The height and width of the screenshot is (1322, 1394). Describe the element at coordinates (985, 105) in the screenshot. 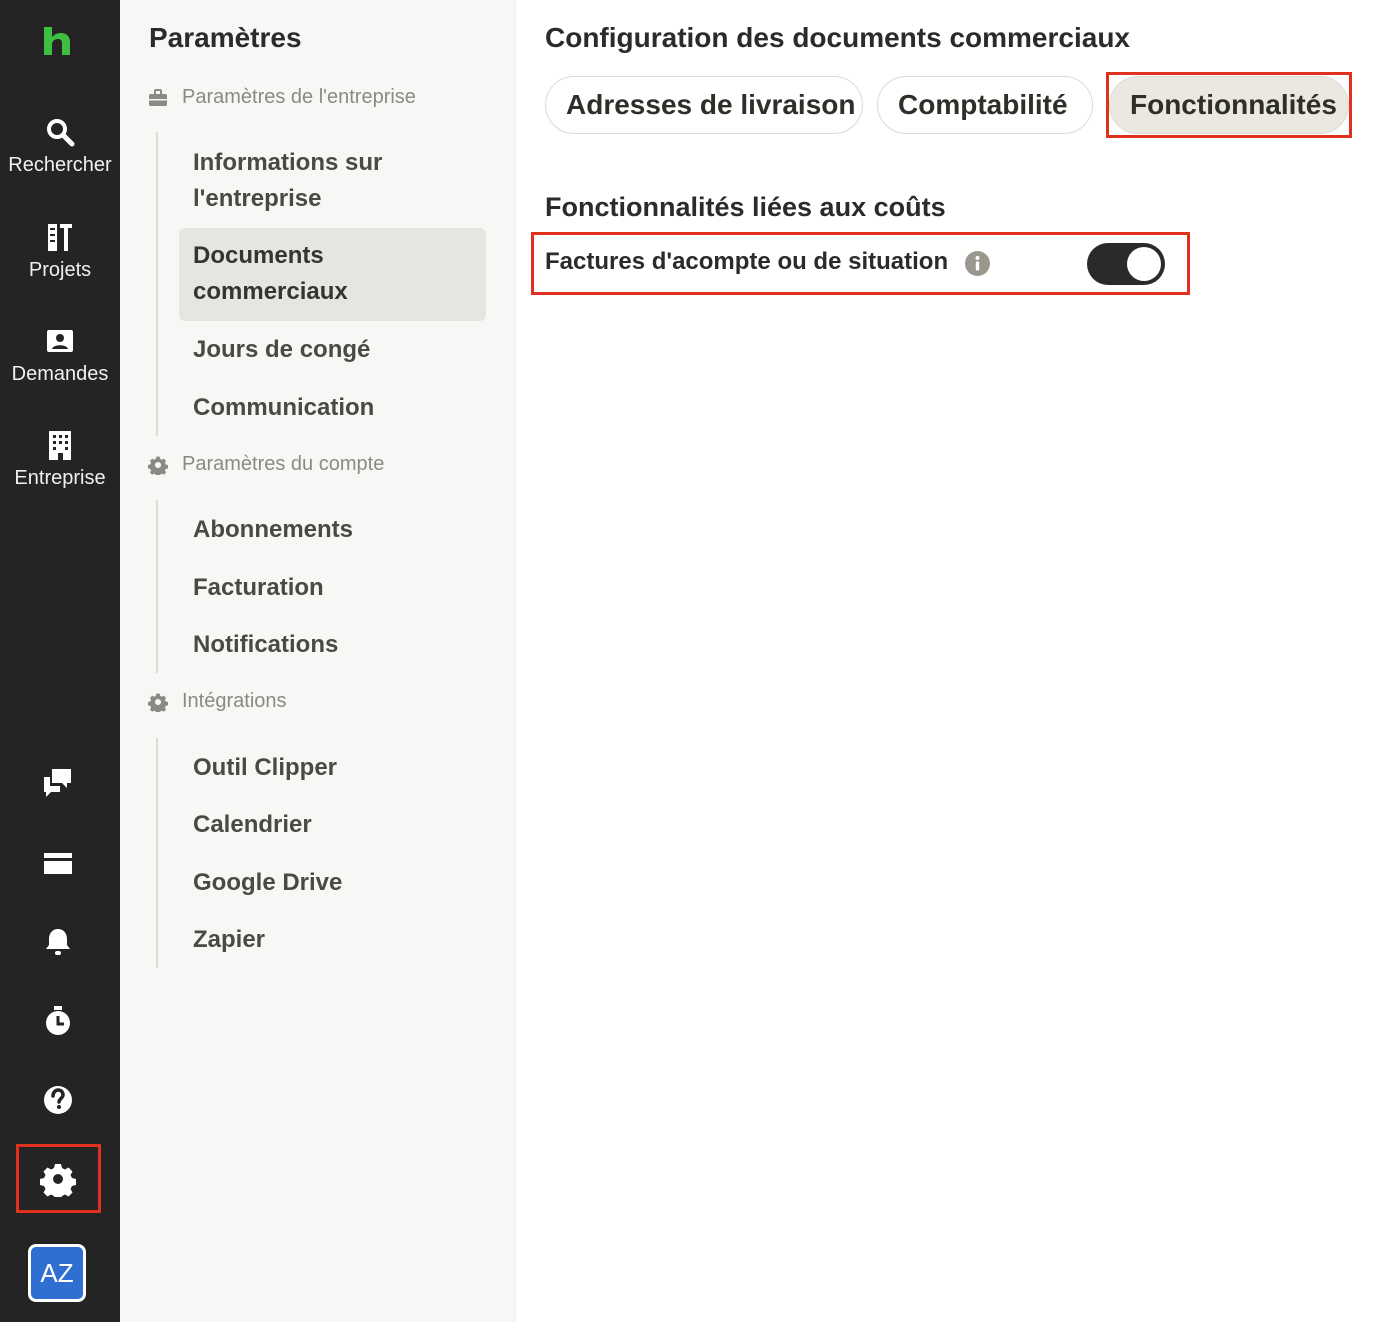

I see `tab-accounting: Comptabilité` at that location.